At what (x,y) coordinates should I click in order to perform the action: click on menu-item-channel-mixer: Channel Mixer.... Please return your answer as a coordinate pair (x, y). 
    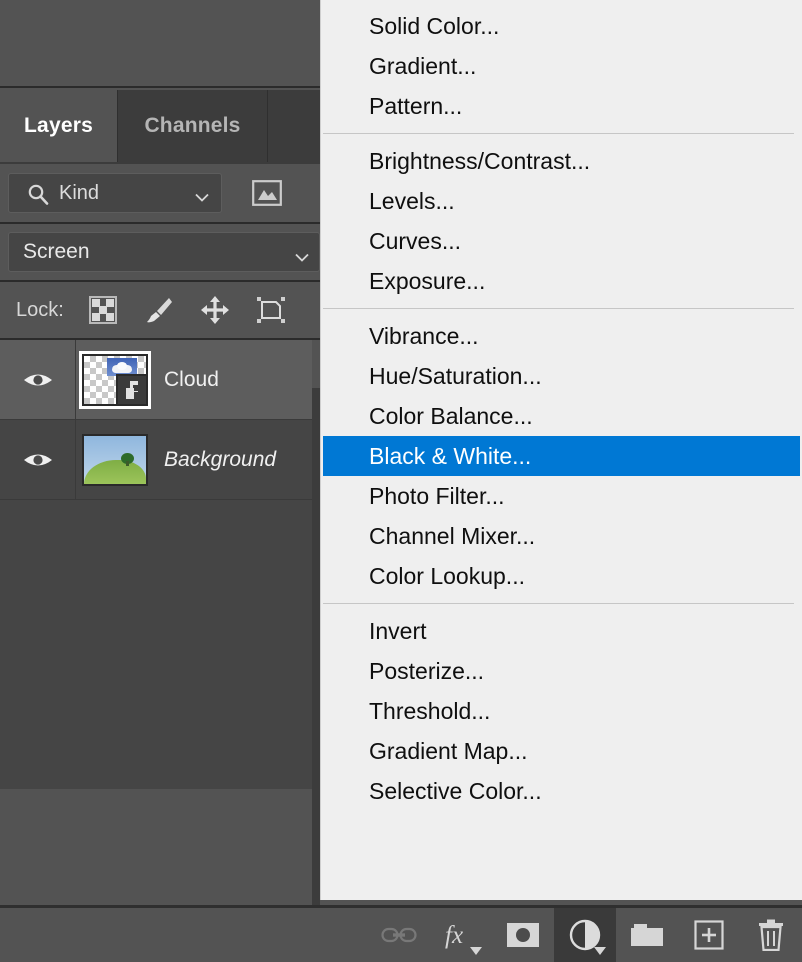
    Looking at the image, I should click on (561, 536).